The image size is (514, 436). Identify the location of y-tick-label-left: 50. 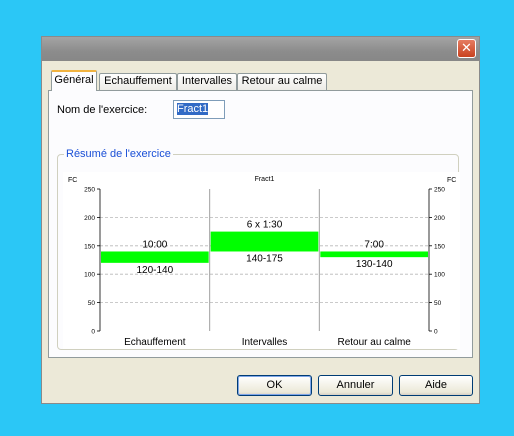
(92, 303).